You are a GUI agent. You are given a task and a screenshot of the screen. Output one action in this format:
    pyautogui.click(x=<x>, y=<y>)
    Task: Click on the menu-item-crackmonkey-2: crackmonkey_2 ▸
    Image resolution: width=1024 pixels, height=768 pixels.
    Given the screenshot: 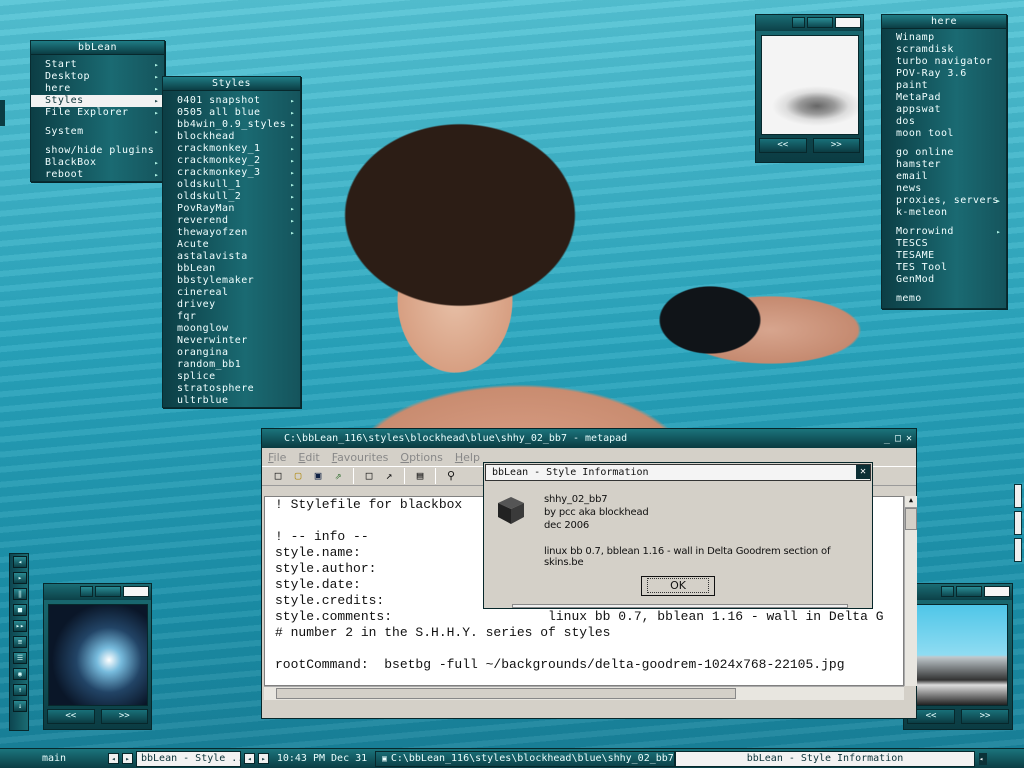 What is the action you would take?
    pyautogui.click(x=231, y=161)
    